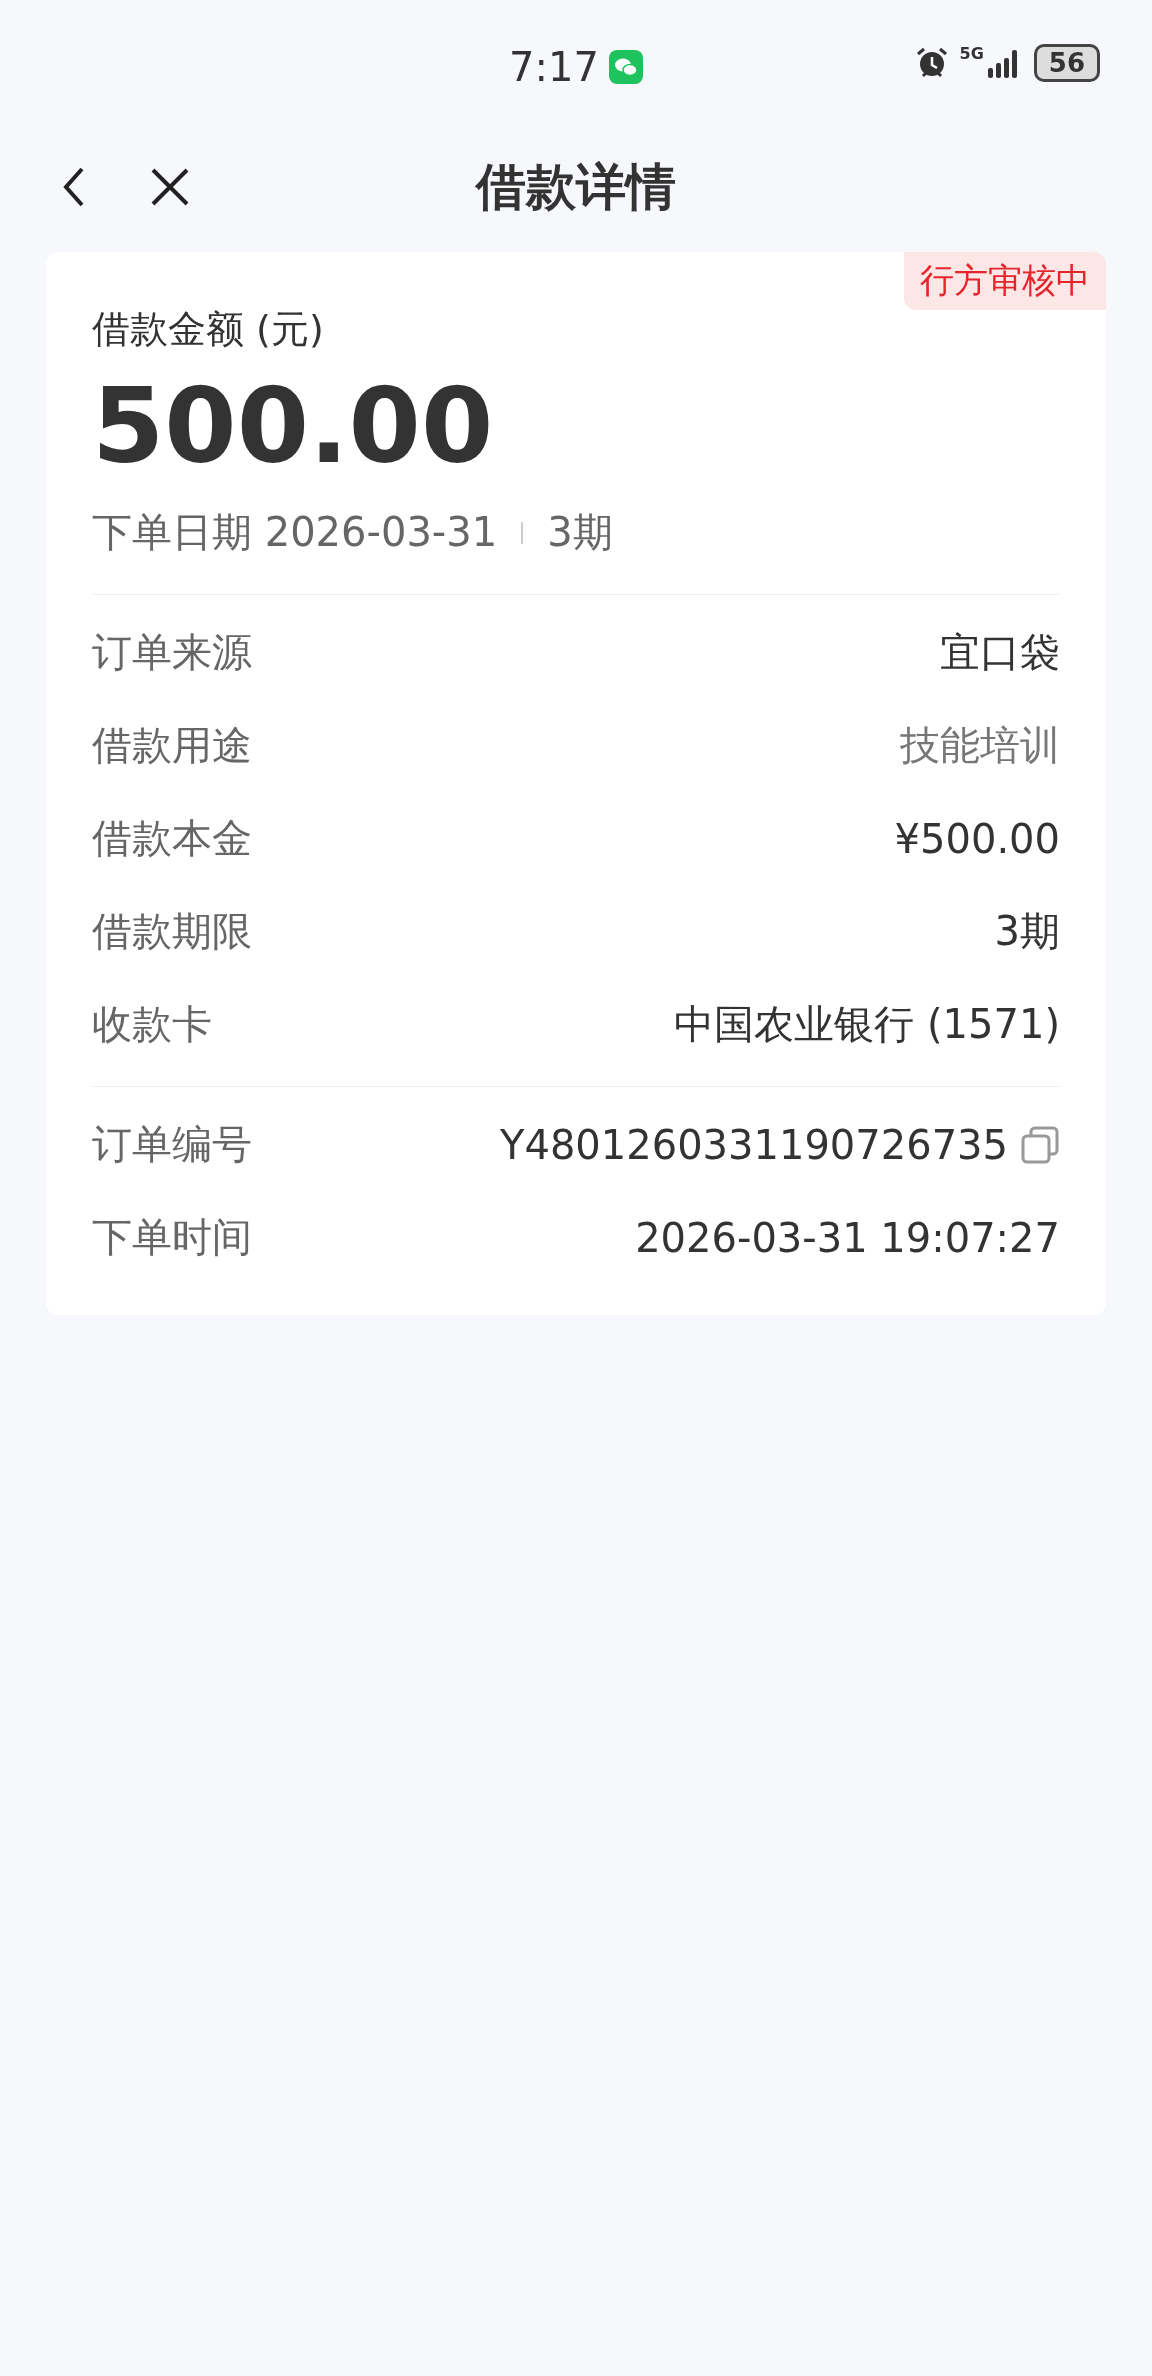 The width and height of the screenshot is (1152, 2376). What do you see at coordinates (74, 187) in the screenshot?
I see `back-icon` at bounding box center [74, 187].